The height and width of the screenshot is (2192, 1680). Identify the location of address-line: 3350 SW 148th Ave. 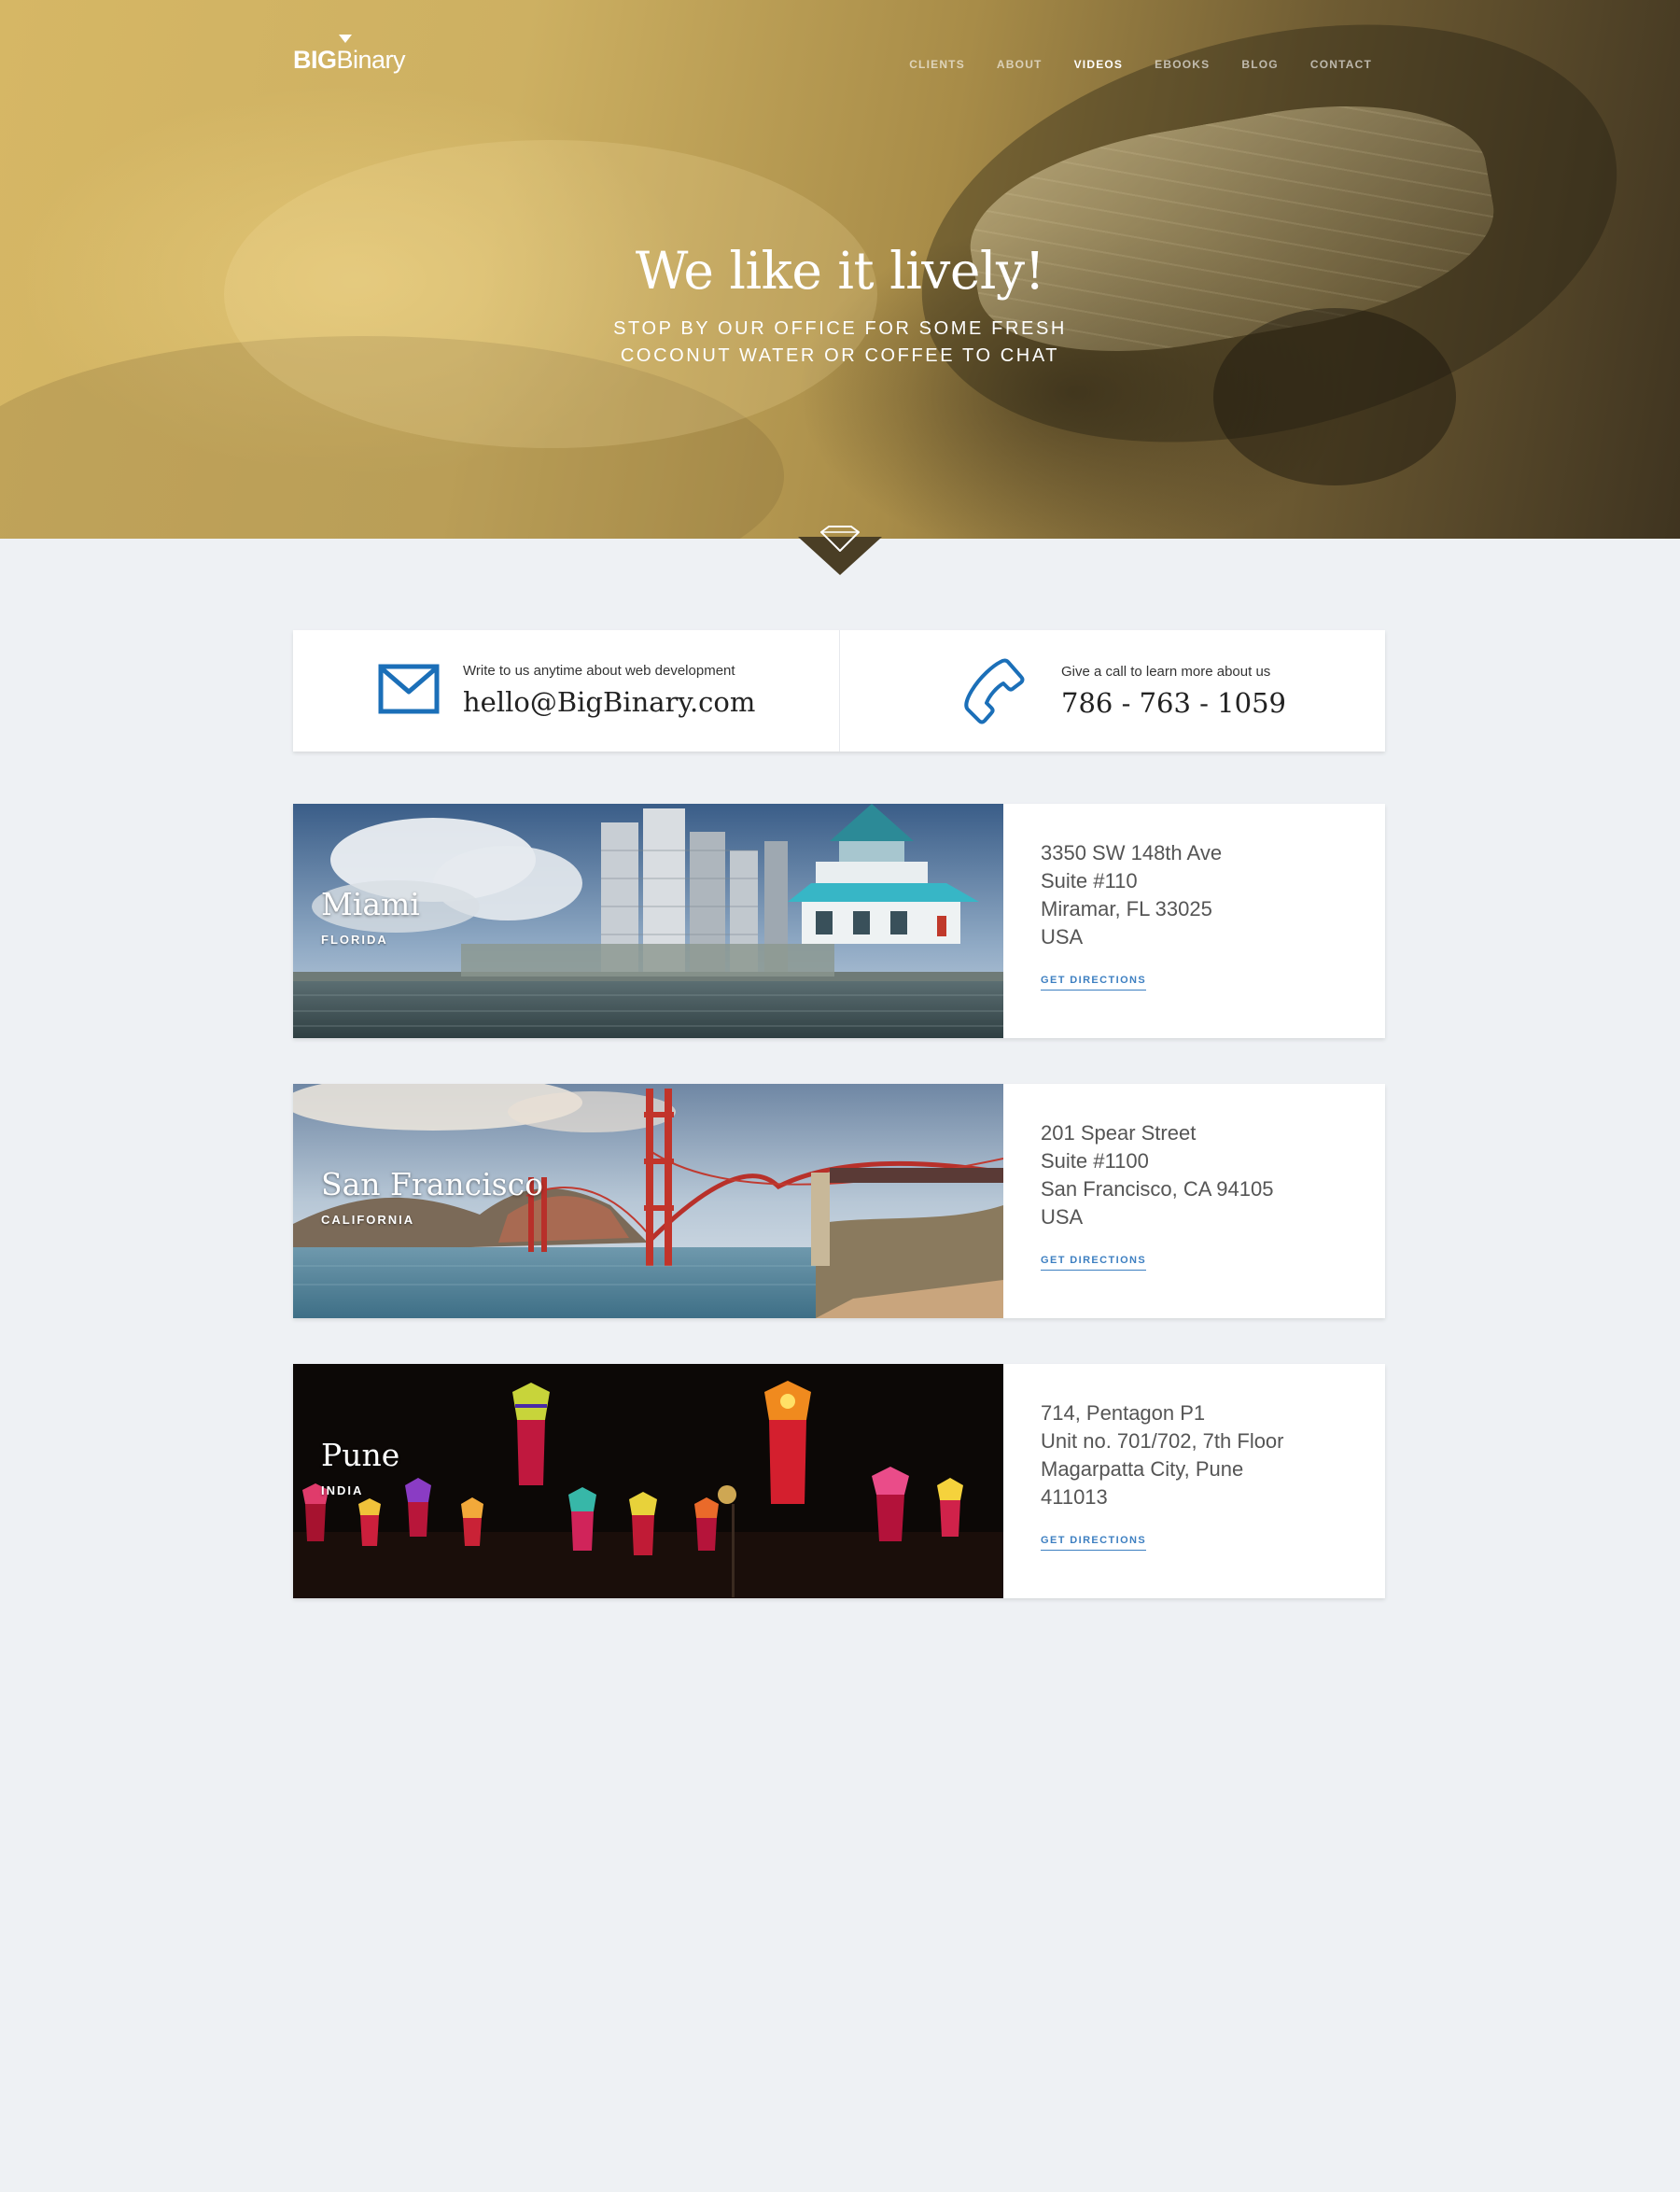
(1132, 852).